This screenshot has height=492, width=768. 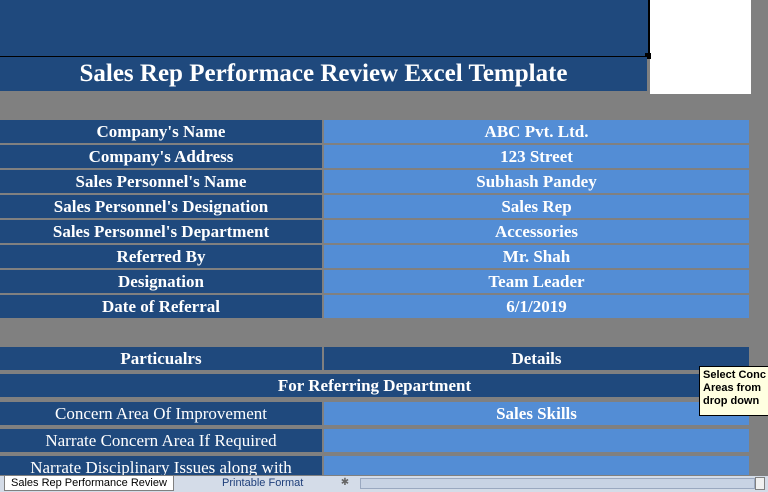 What do you see at coordinates (536, 206) in the screenshot?
I see `info-value: Sales Rep` at bounding box center [536, 206].